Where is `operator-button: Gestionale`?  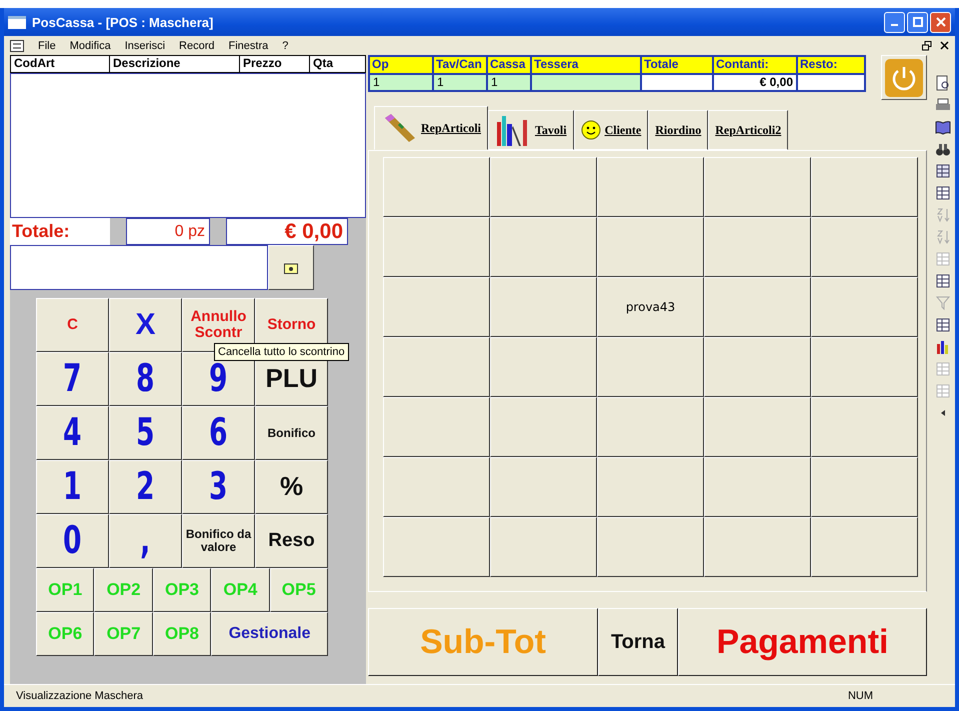 operator-button: Gestionale is located at coordinates (269, 634).